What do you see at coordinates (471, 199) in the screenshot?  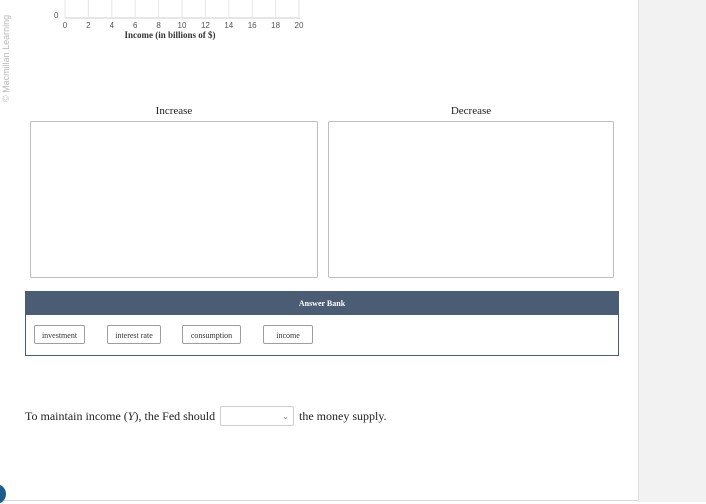 I see `decrease-drop-zone` at bounding box center [471, 199].